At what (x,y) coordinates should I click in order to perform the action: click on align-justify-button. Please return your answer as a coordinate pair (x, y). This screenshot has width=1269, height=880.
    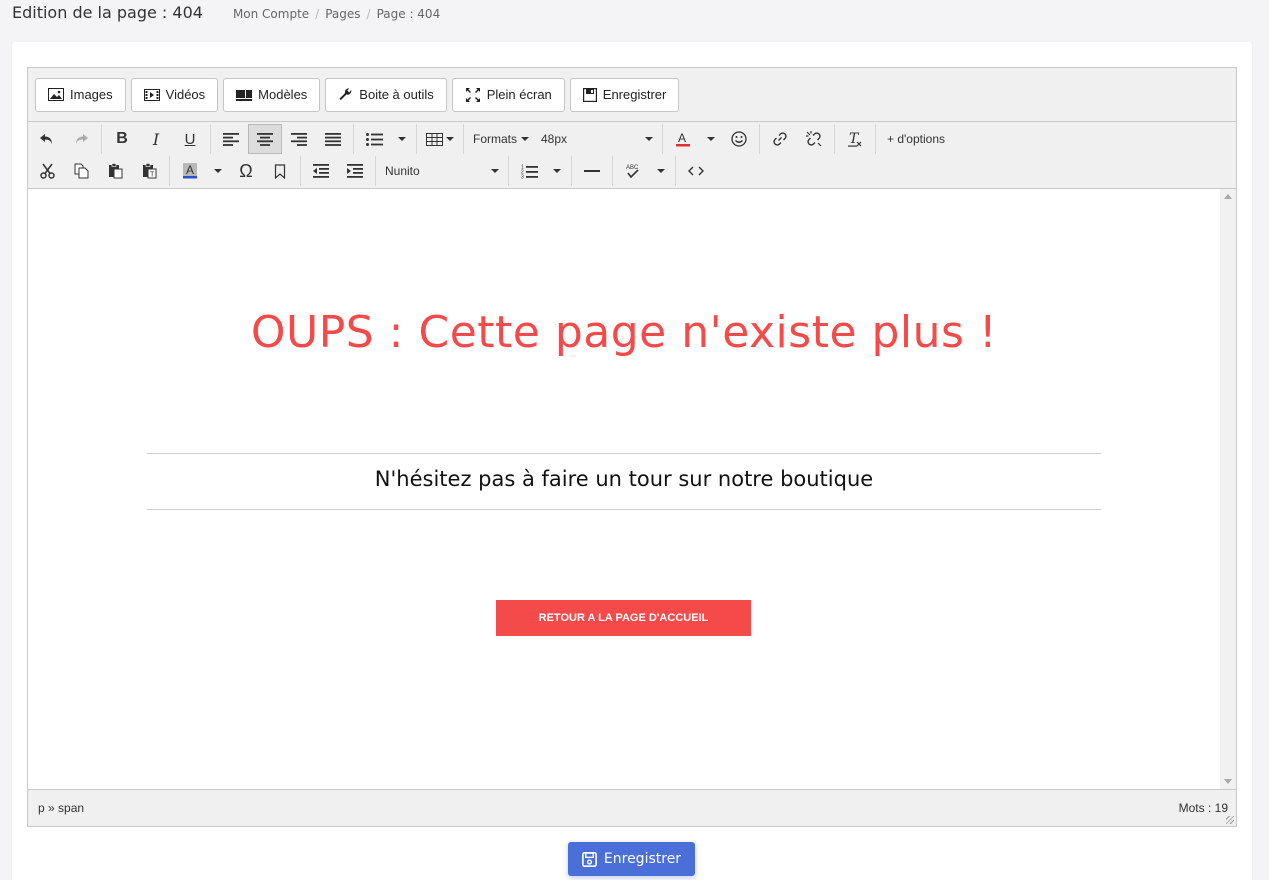
    Looking at the image, I should click on (333, 139).